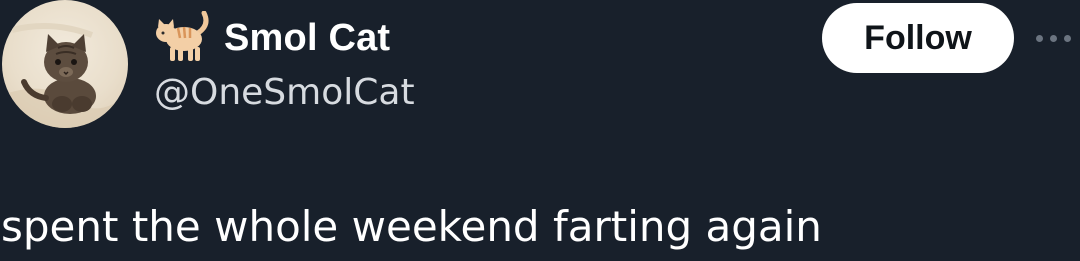 This screenshot has height=261, width=1080. Describe the element at coordinates (284, 93) in the screenshot. I see `user-handle: @OneSmolCat` at that location.